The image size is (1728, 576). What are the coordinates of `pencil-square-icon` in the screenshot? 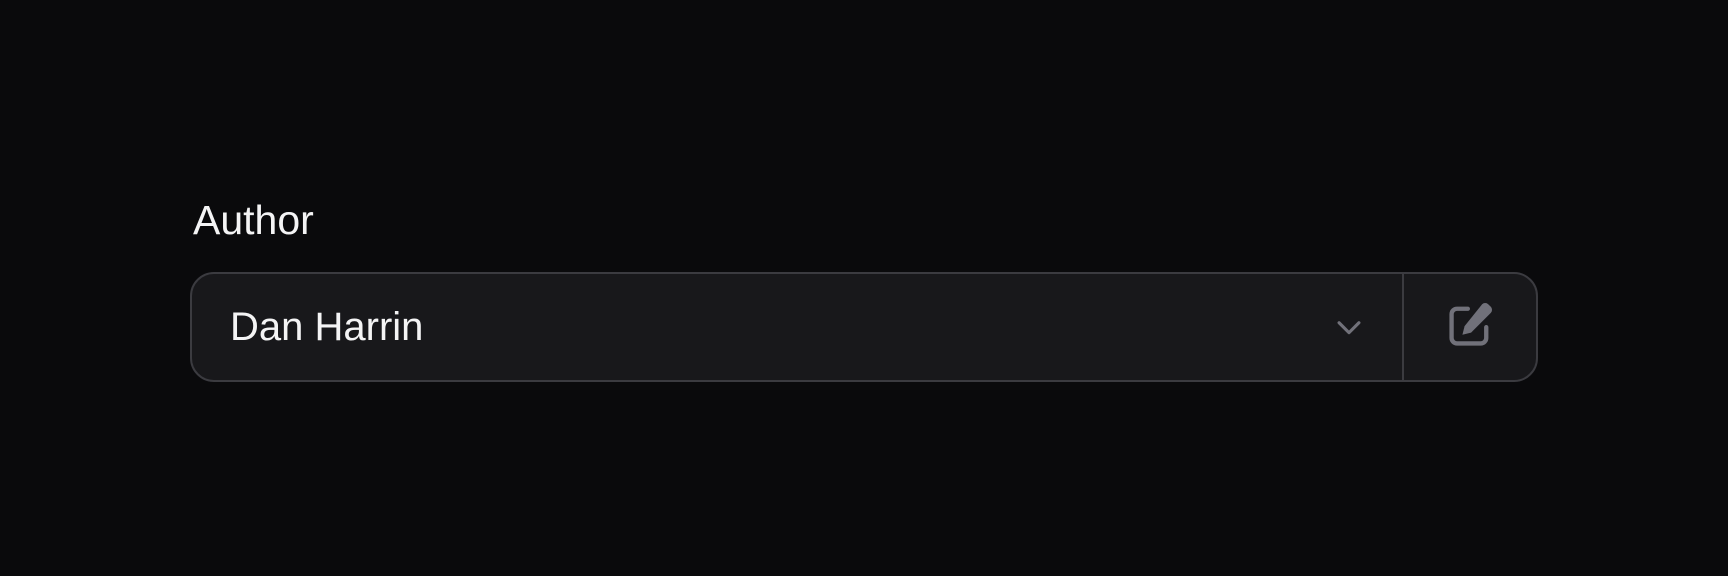 It's located at (1470, 327).